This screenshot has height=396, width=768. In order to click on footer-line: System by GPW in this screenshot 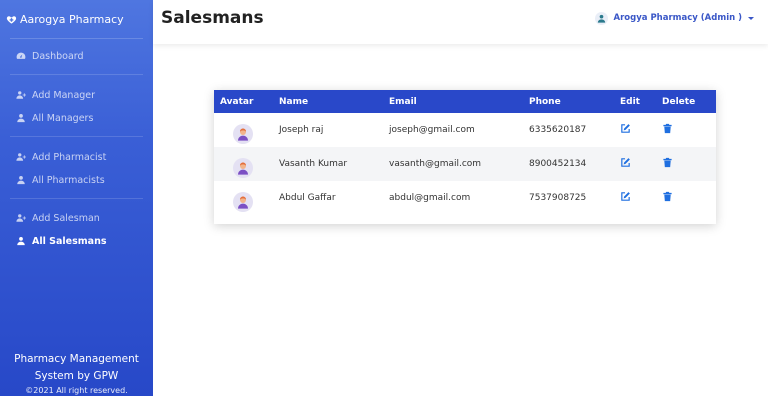, I will do `click(76, 376)`.